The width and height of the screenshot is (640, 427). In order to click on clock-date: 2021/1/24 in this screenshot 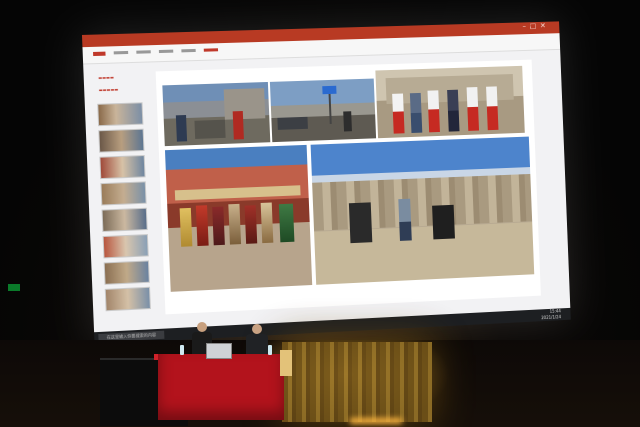, I will do `click(551, 317)`.